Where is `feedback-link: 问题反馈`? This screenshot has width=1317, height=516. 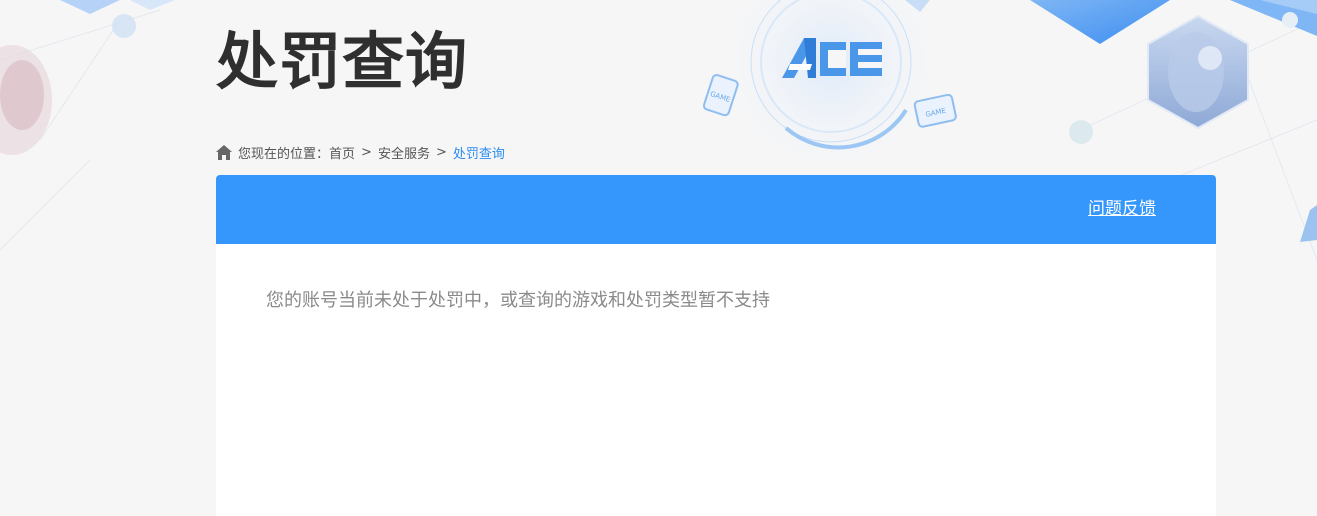 feedback-link: 问题反馈 is located at coordinates (1122, 209).